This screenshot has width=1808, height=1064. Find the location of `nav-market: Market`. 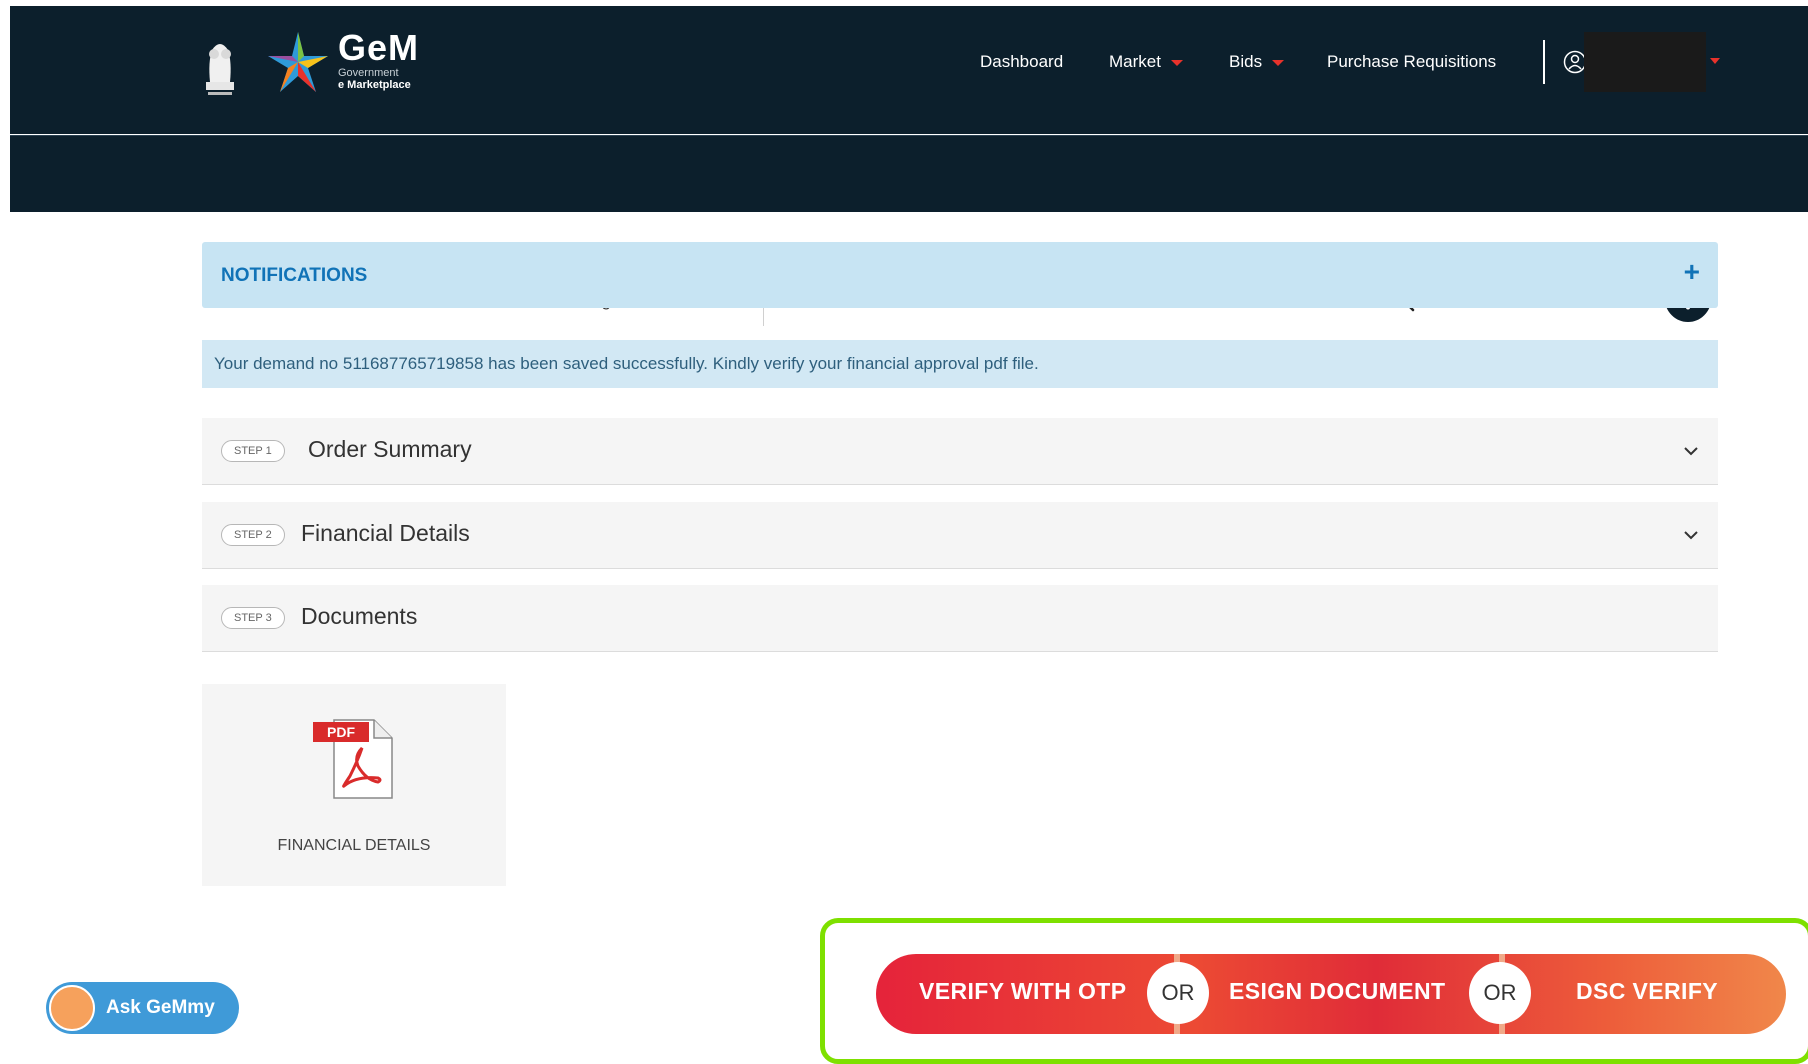

nav-market: Market is located at coordinates (1146, 62).